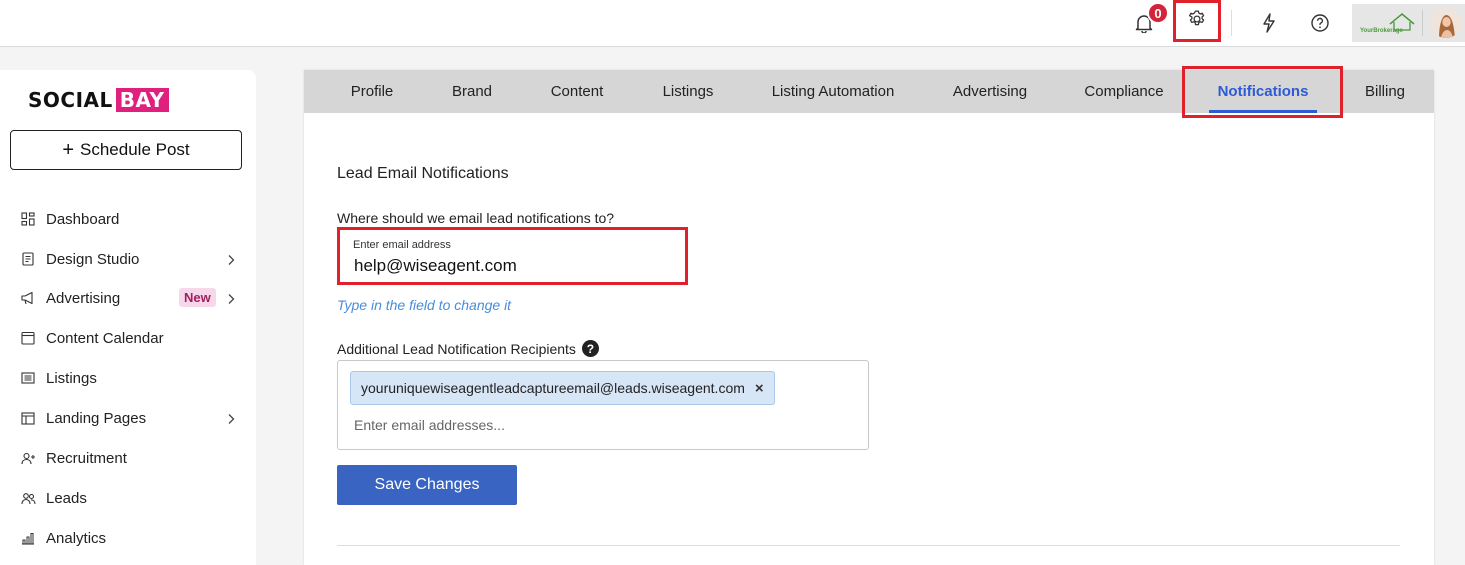  Describe the element at coordinates (28, 298) in the screenshot. I see `megaphone-icon` at that location.